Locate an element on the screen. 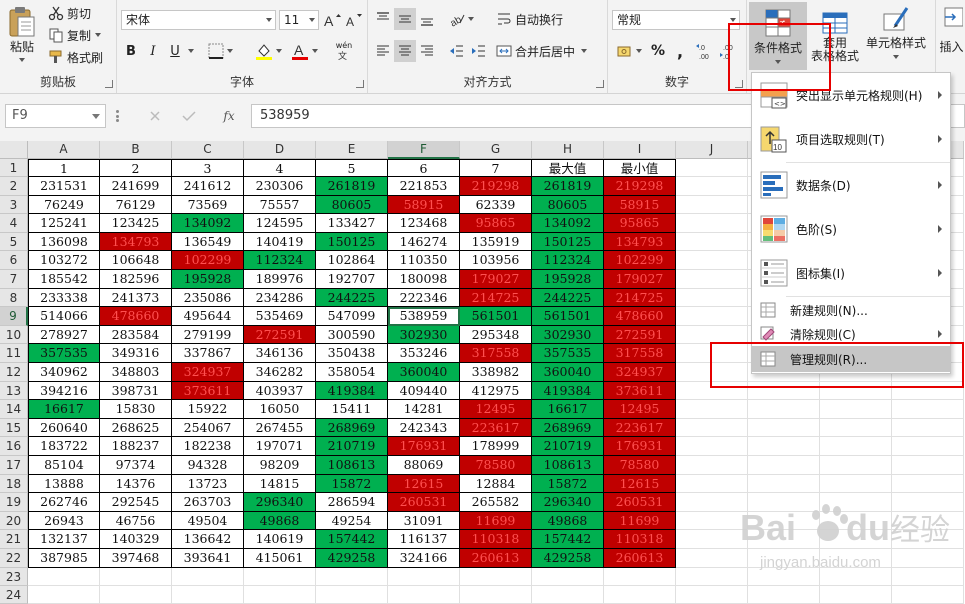  cell-A17: 85104 is located at coordinates (64, 465).